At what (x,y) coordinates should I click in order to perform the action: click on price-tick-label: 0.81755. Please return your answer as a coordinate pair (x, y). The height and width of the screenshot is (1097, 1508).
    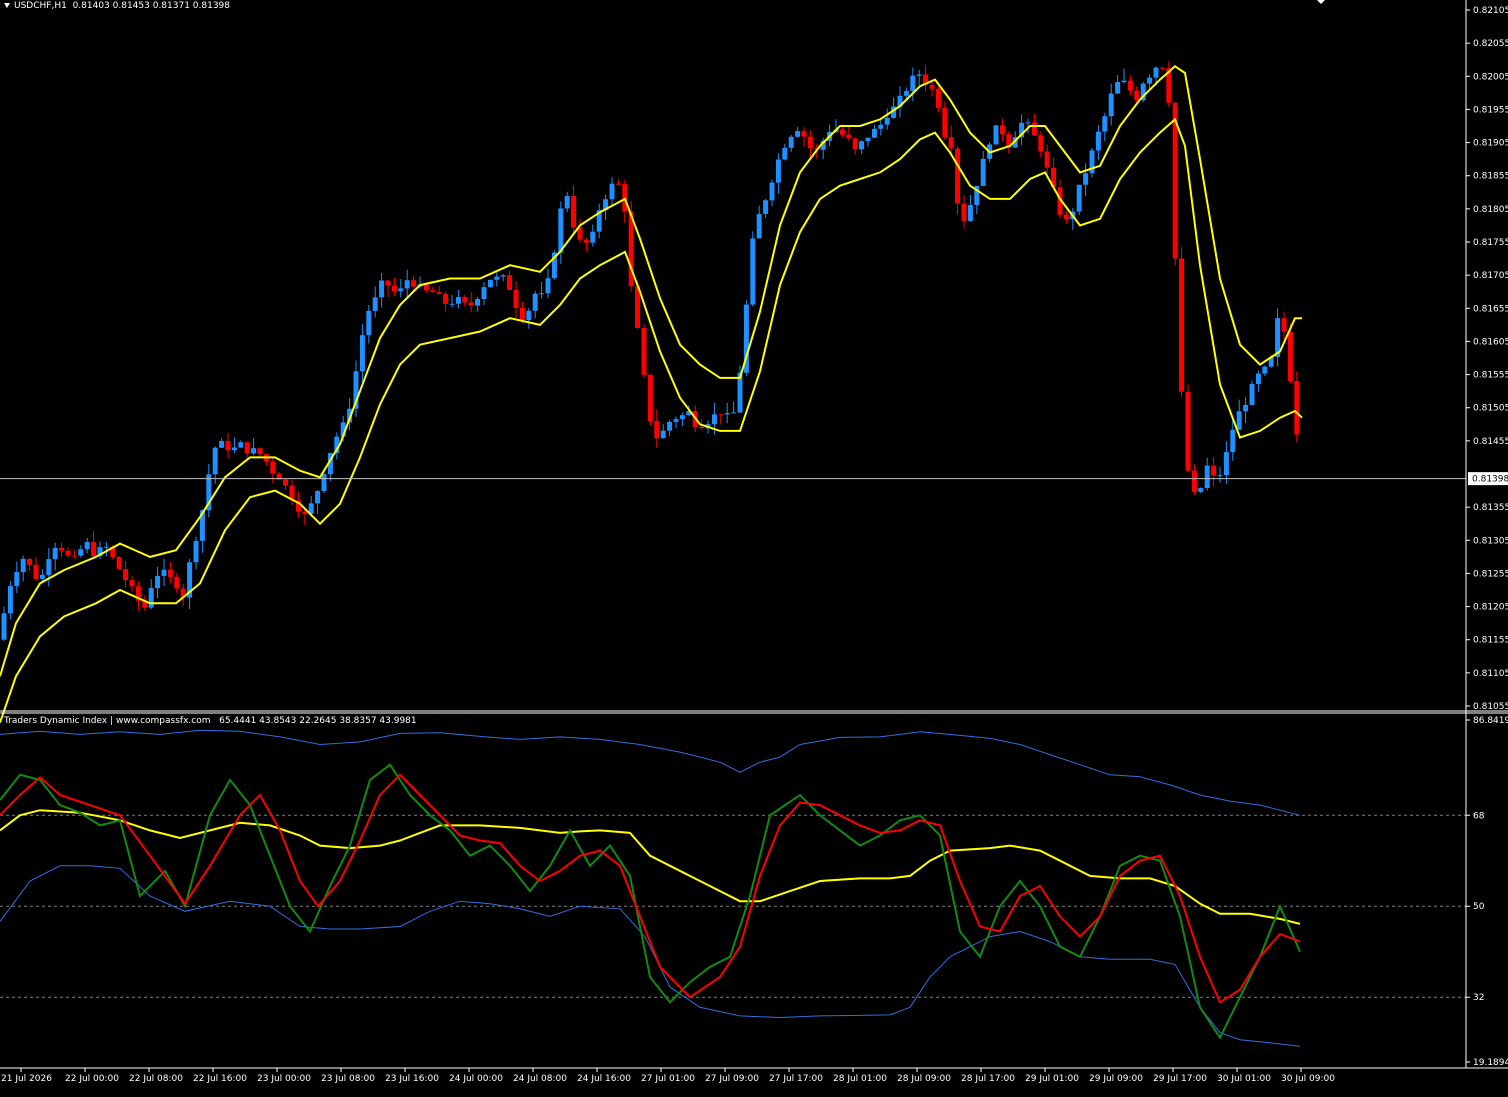
    Looking at the image, I should click on (1490, 243).